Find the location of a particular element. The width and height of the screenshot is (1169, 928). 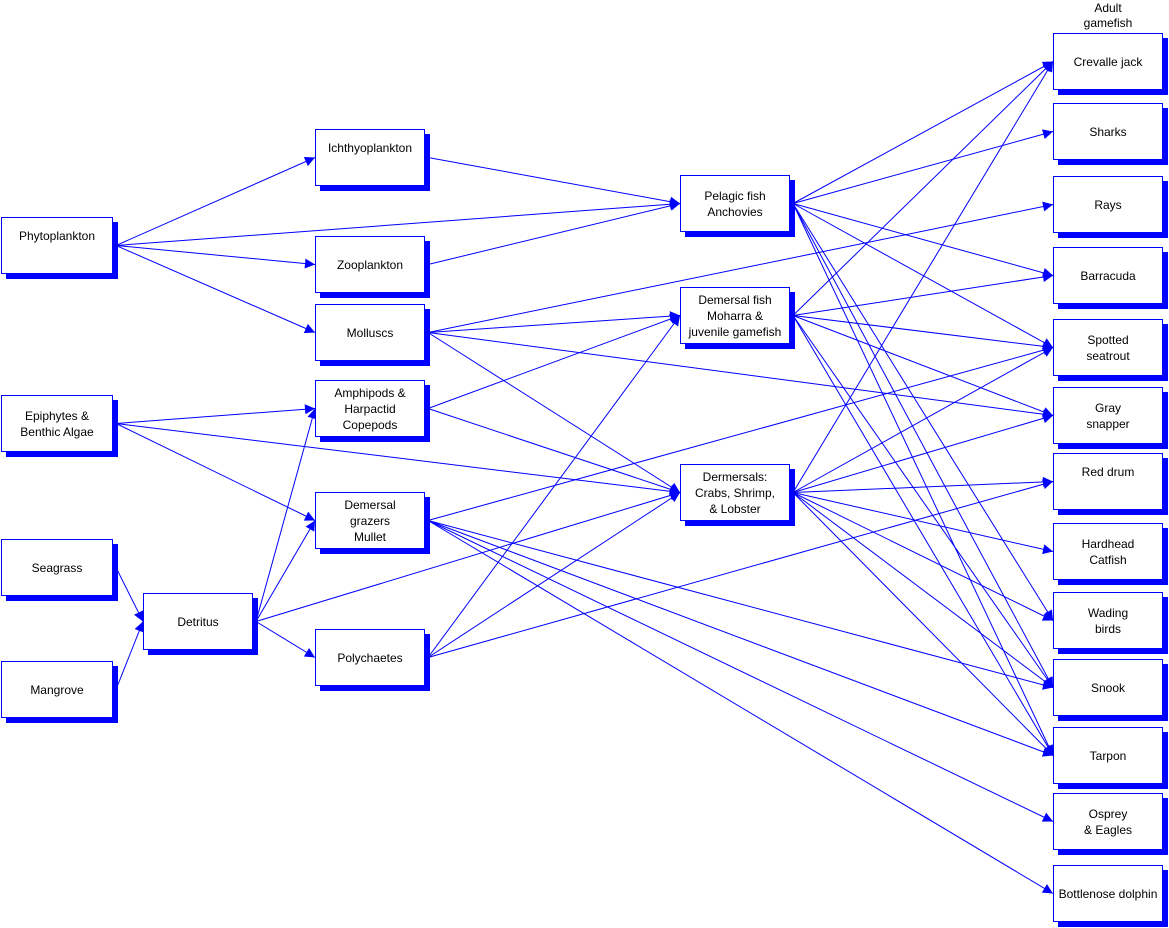

node-snapper: Gray snapper is located at coordinates (1108, 415).